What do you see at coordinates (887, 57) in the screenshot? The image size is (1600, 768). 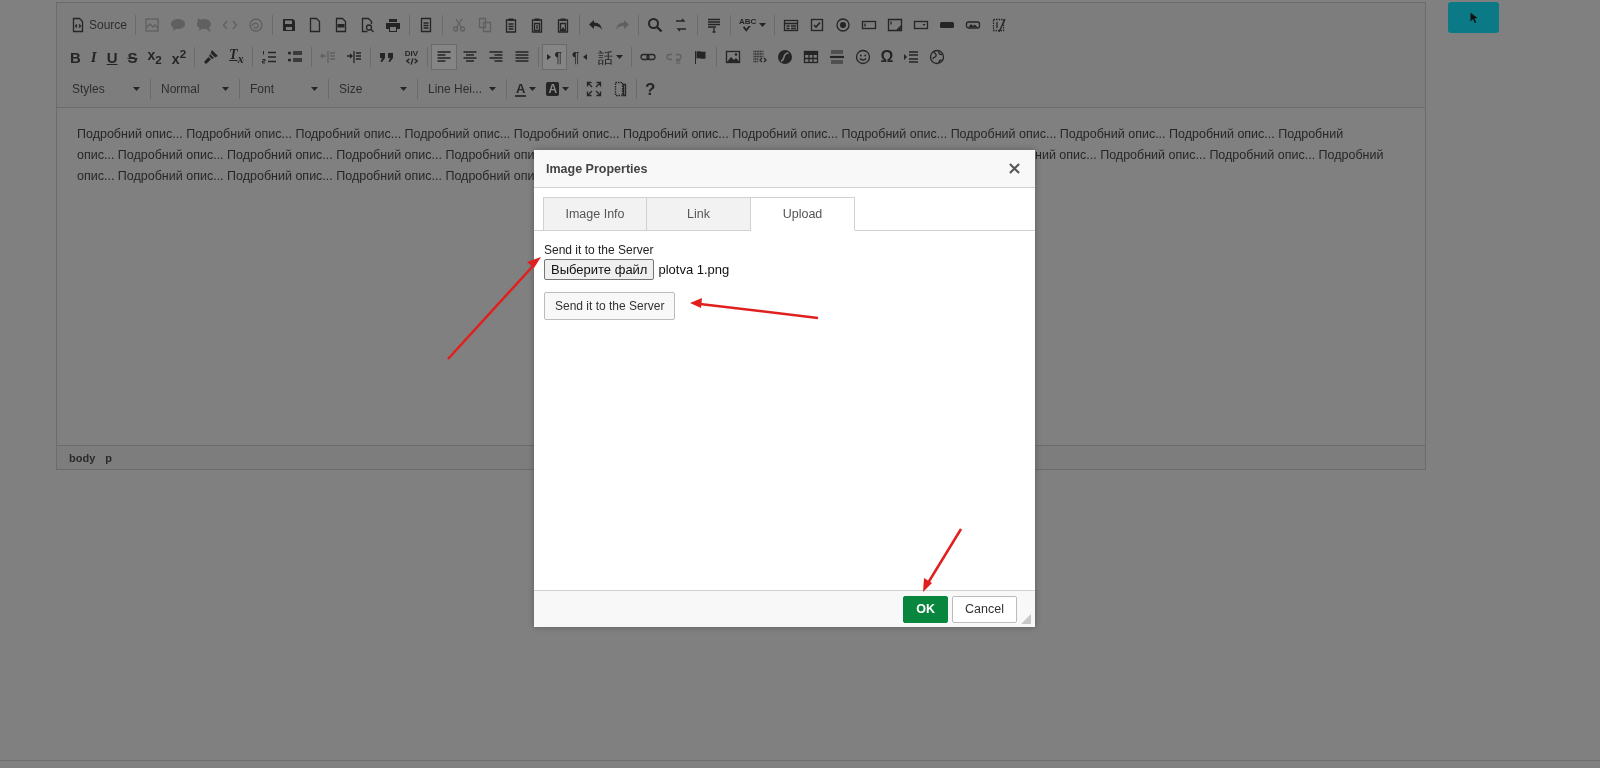 I see `special-char-button: Ω` at bounding box center [887, 57].